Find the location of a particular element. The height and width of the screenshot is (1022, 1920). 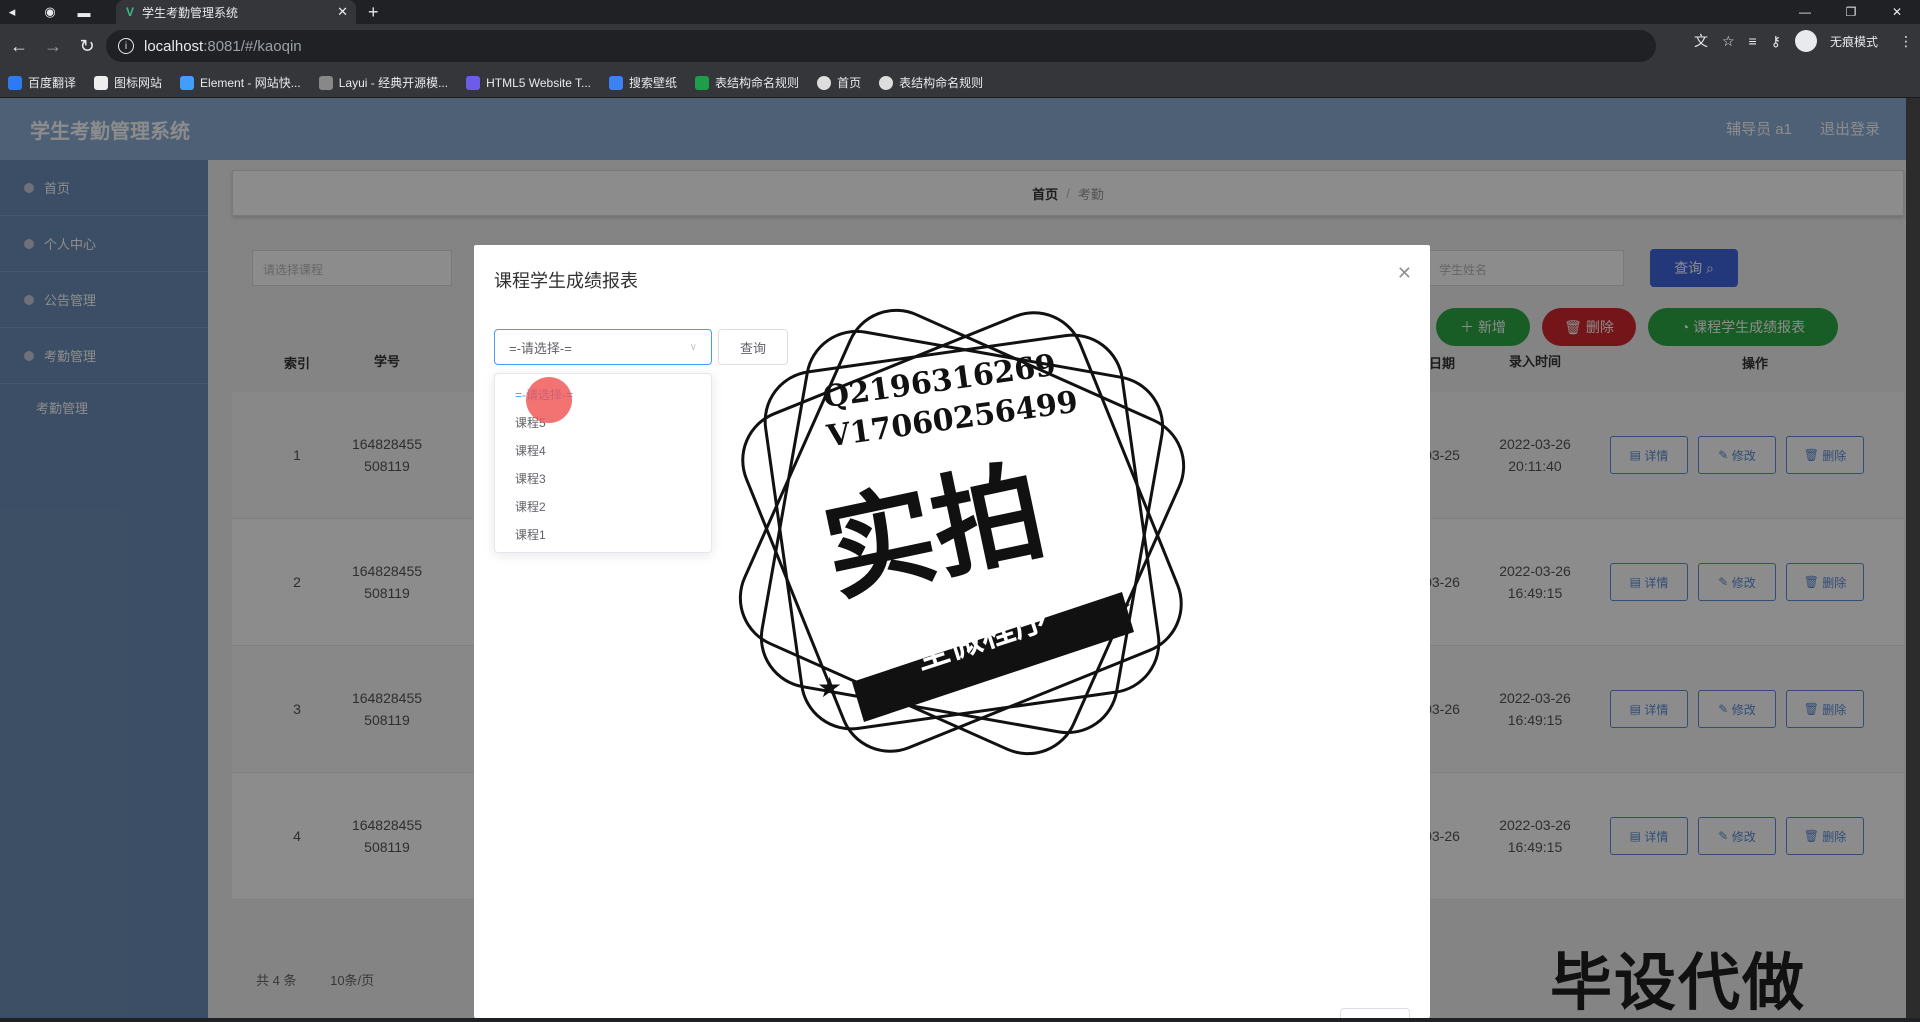

dialog-footer-button is located at coordinates (1375, 1013).